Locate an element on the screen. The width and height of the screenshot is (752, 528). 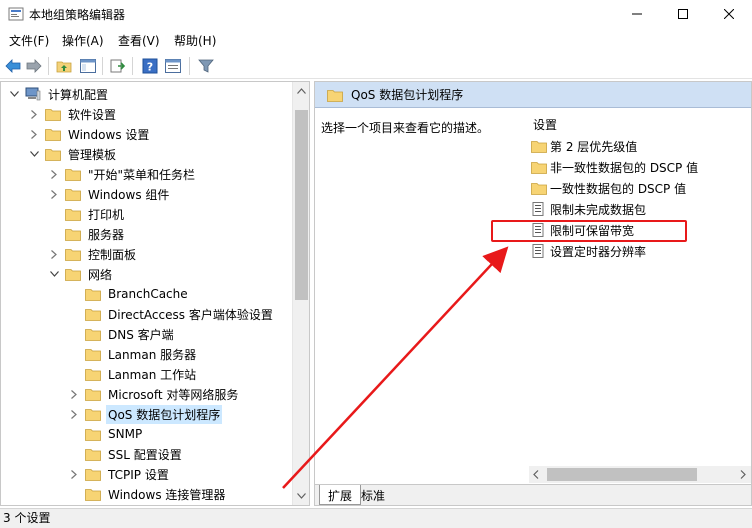
tree-node-18-ssl: SSL 配置设置 is located at coordinates (125, 454).